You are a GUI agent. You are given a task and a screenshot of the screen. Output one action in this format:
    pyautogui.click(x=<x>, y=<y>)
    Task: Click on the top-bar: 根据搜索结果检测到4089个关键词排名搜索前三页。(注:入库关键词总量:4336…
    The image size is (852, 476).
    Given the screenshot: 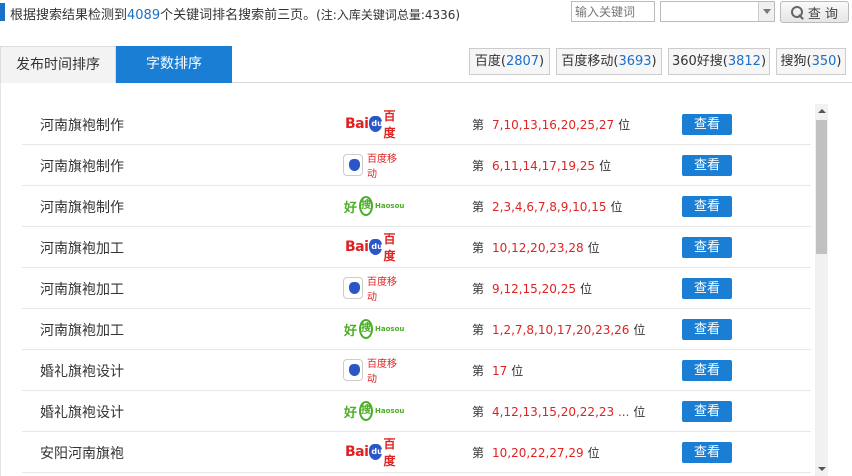 What is the action you would take?
    pyautogui.click(x=426, y=13)
    